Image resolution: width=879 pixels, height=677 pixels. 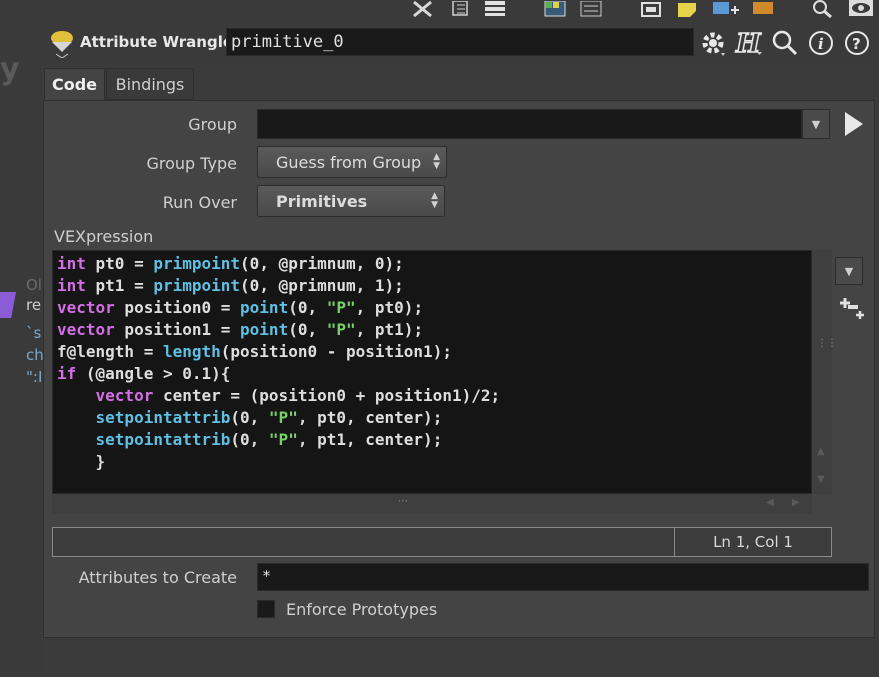 I want to click on code-token: length, so click(x=191, y=351).